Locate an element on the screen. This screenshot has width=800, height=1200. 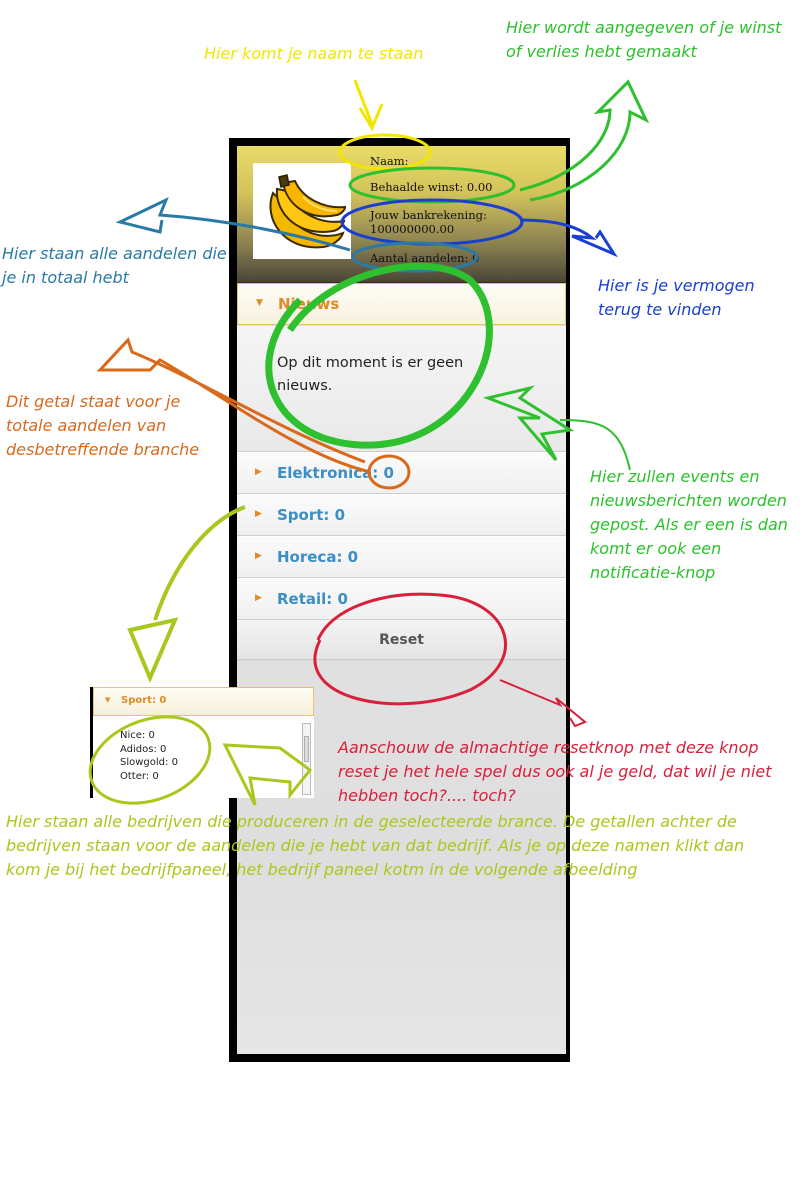
inset-accordion-sport: ▼ Sport: 0 is located at coordinates (203, 701).